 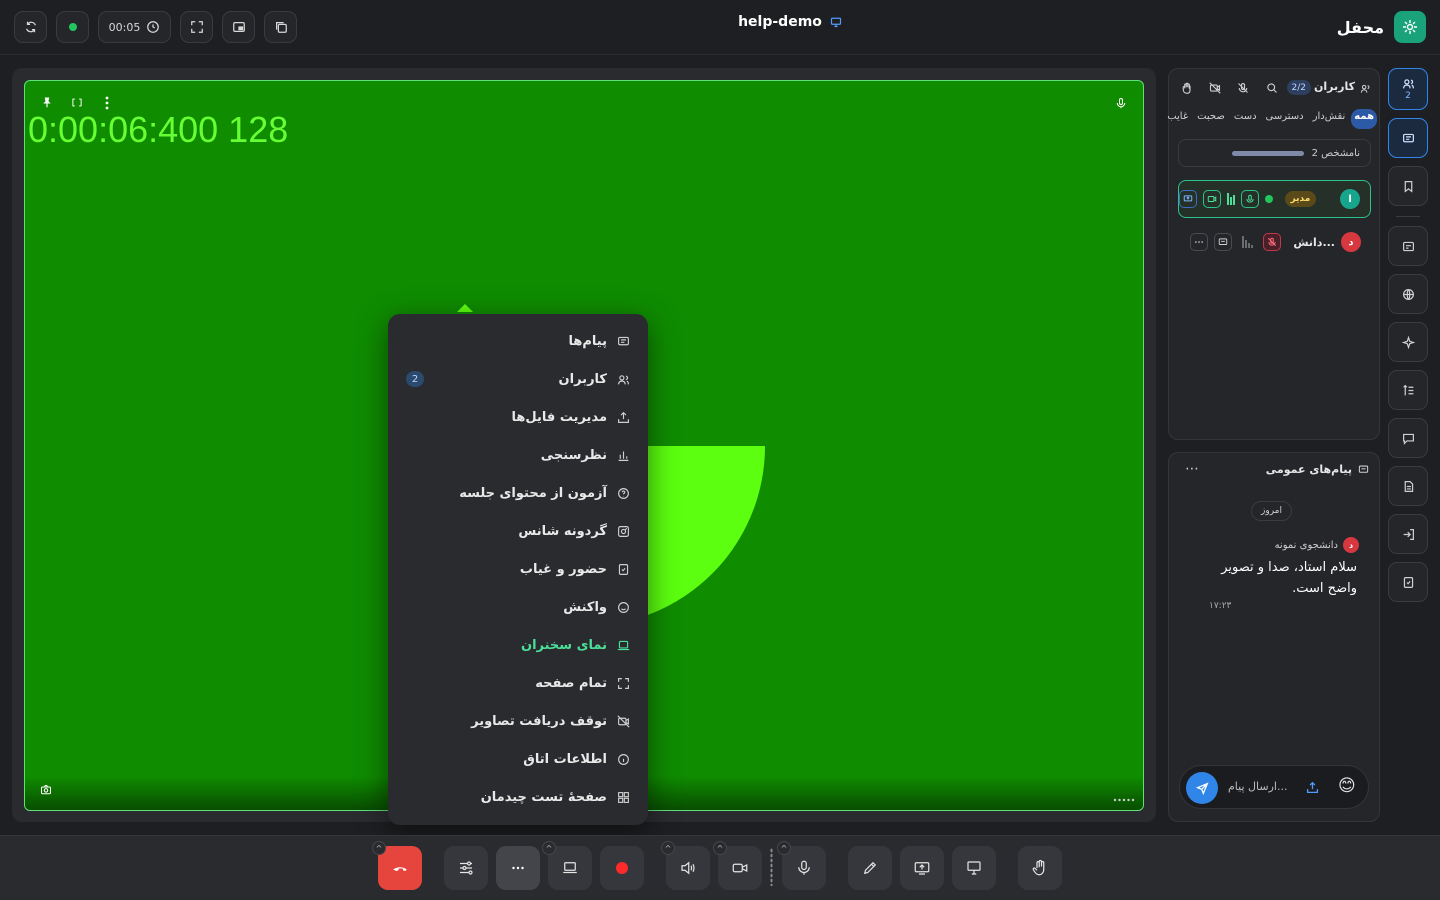 I want to click on chat-more-button: ⋯, so click(x=1192, y=469).